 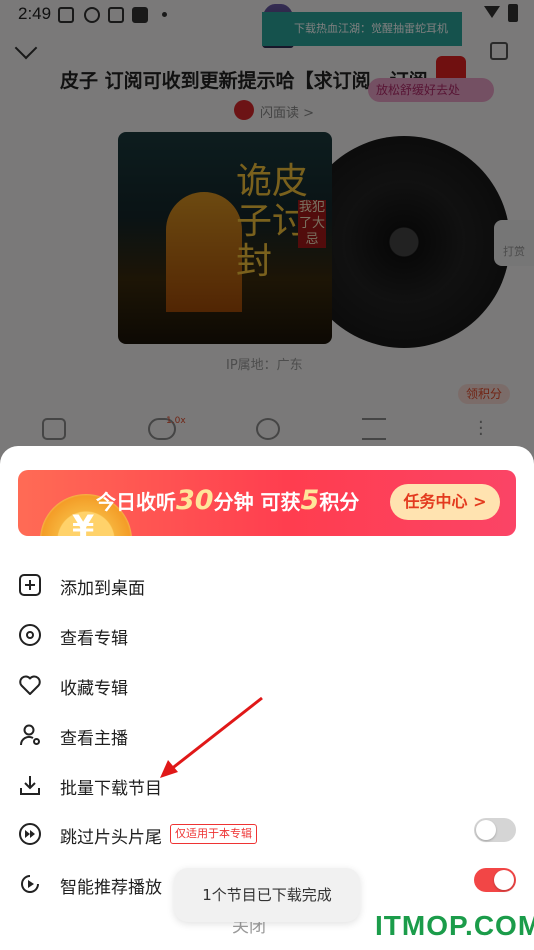 I want to click on menu-view-album: 查看专辑, so click(x=267, y=635).